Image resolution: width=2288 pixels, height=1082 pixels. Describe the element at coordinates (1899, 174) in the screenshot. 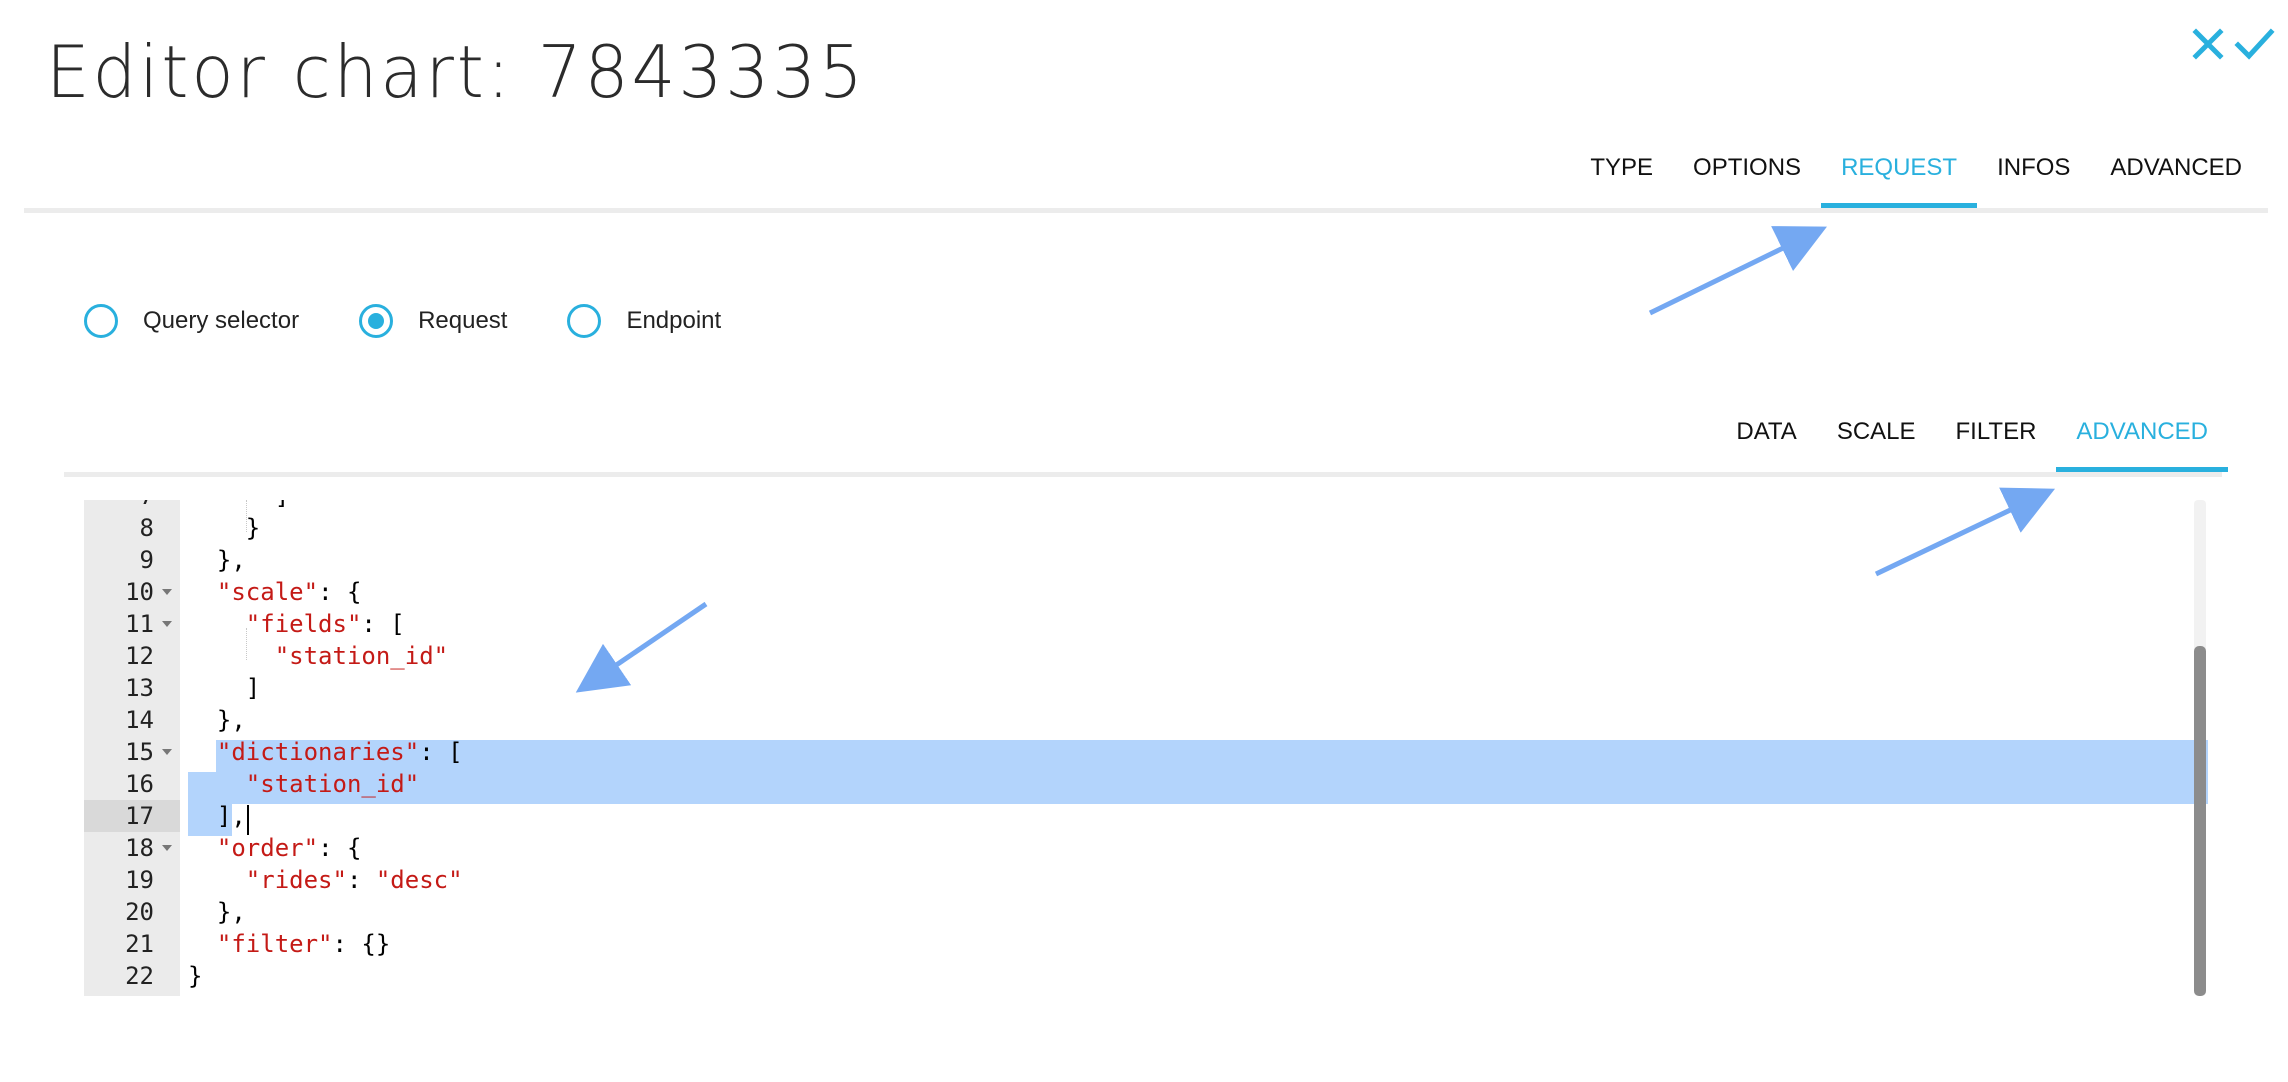

I see `tab-request: REQUEST` at that location.